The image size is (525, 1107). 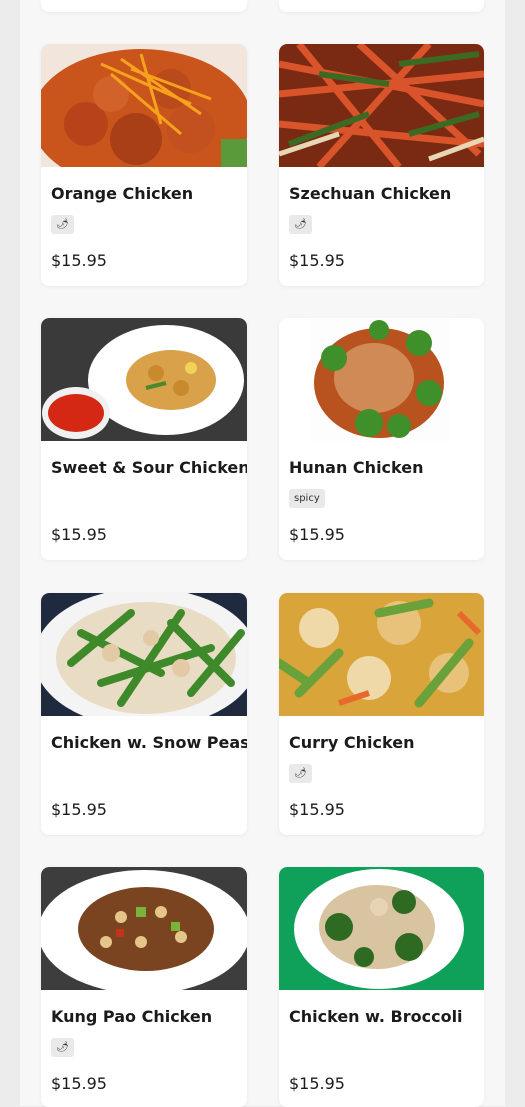 What do you see at coordinates (144, 379) in the screenshot?
I see `sweet-sour-chicken-photo` at bounding box center [144, 379].